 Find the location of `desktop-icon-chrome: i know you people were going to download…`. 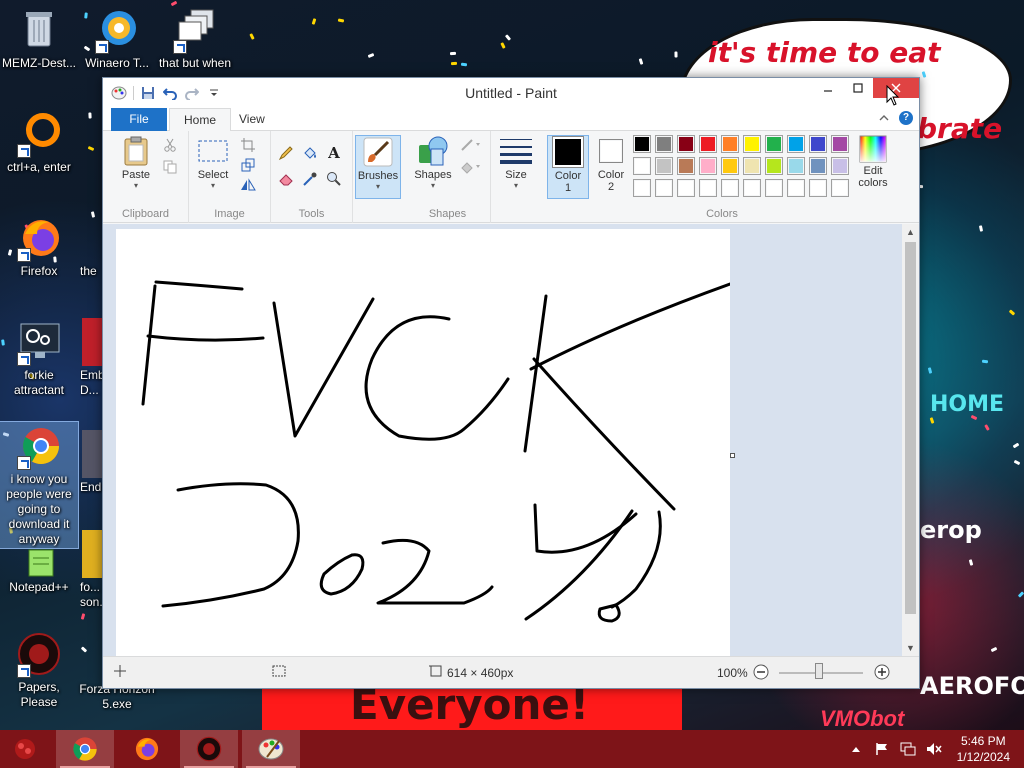

desktop-icon-chrome: i know you people were going to download… is located at coordinates (39, 485).